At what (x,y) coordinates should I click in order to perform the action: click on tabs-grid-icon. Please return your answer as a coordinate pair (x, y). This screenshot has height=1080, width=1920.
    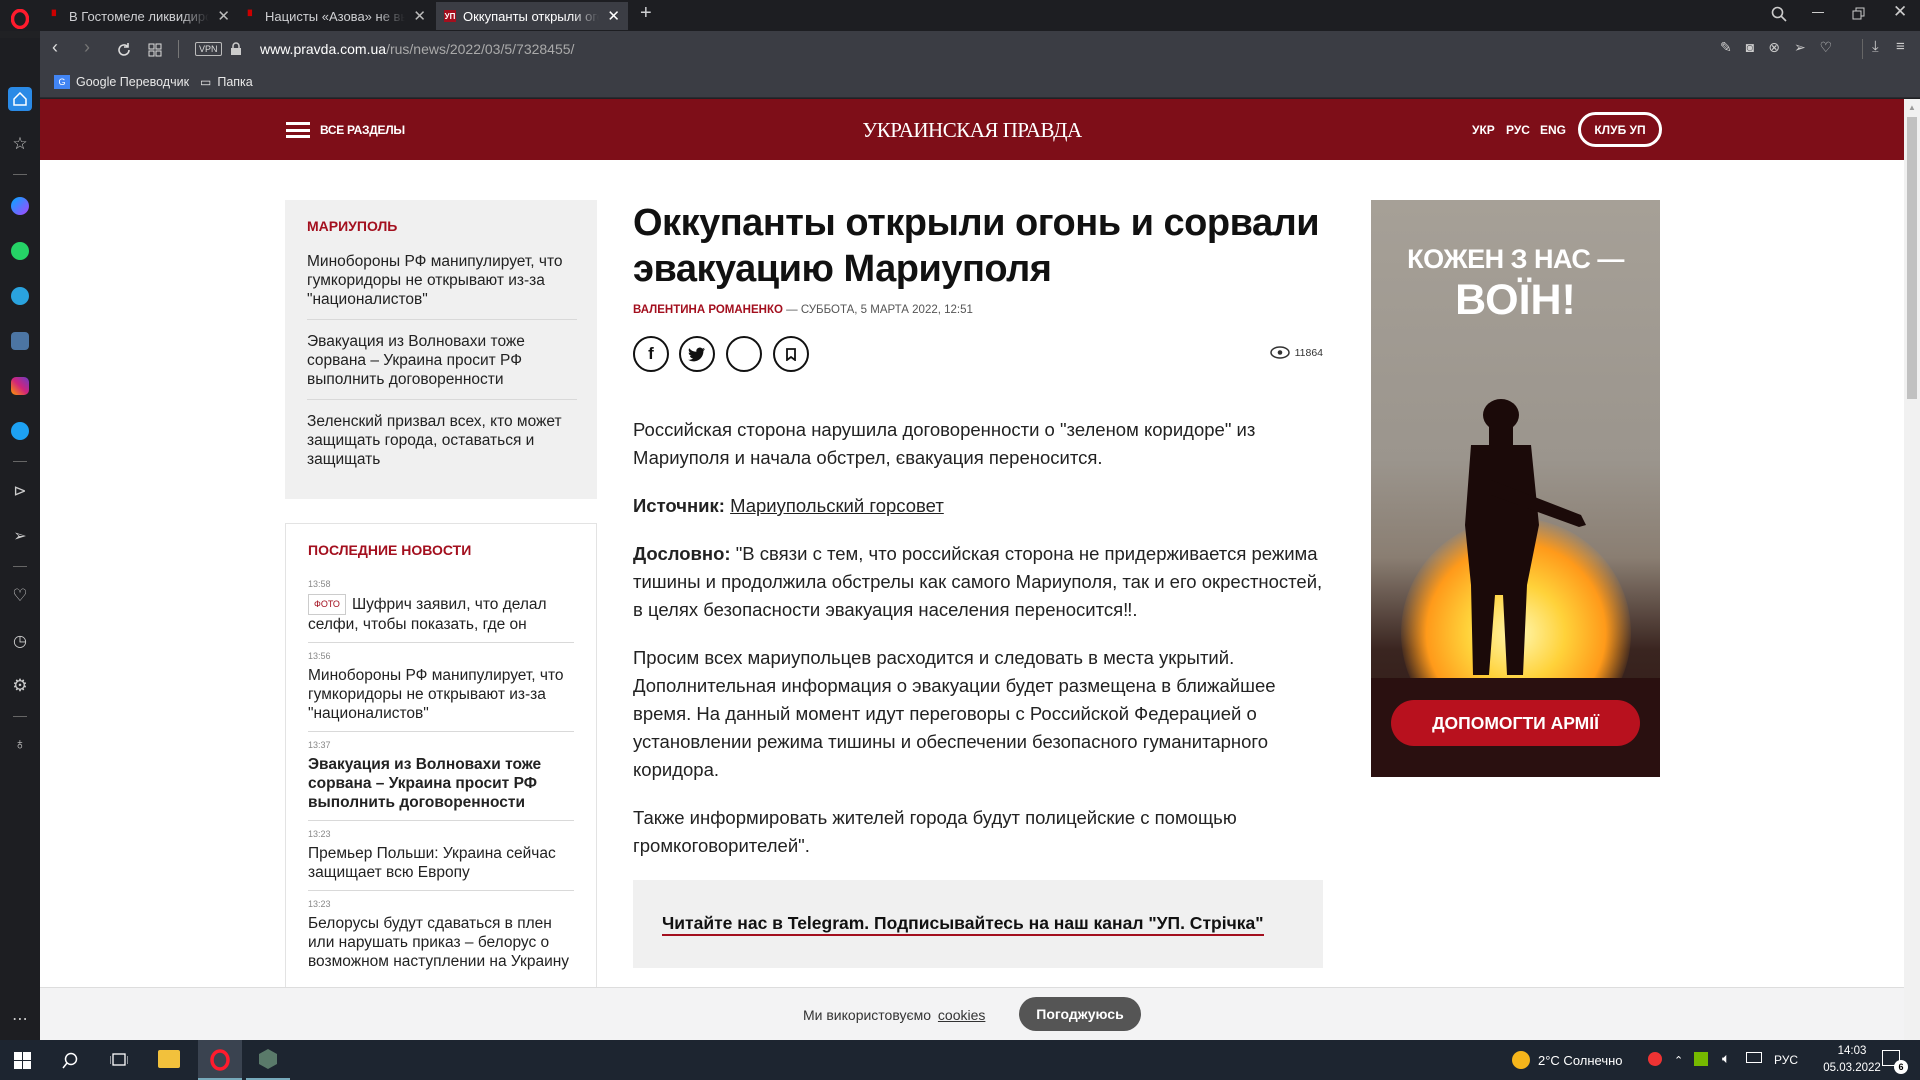
    Looking at the image, I should click on (155, 50).